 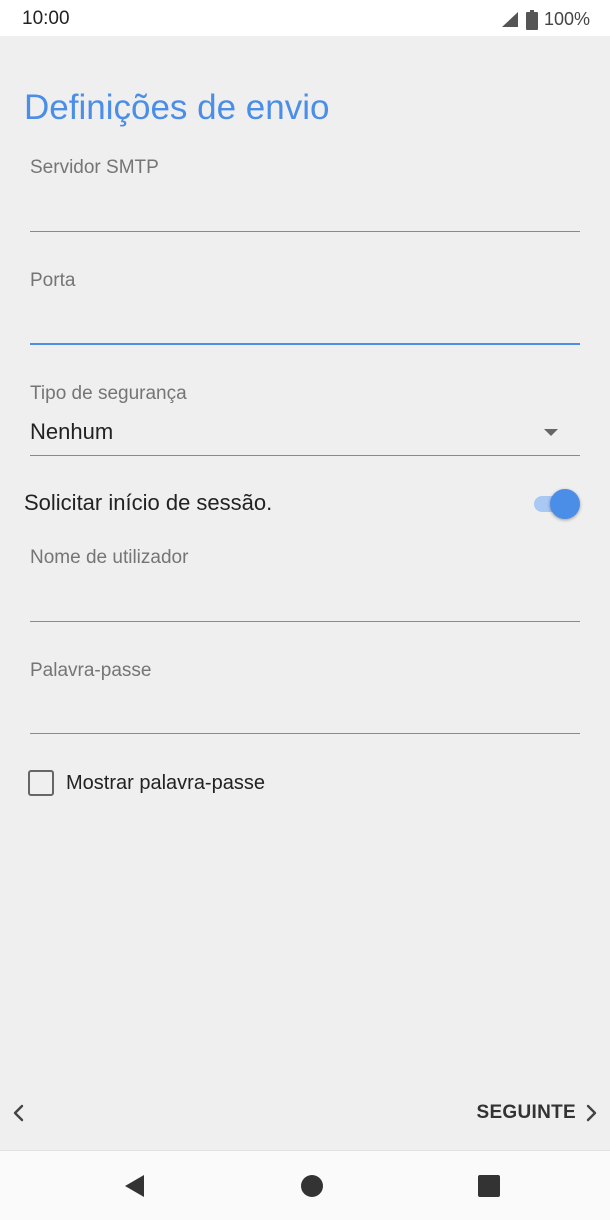 I want to click on smtp-server-field: Servidor SMTP, so click(x=305, y=195).